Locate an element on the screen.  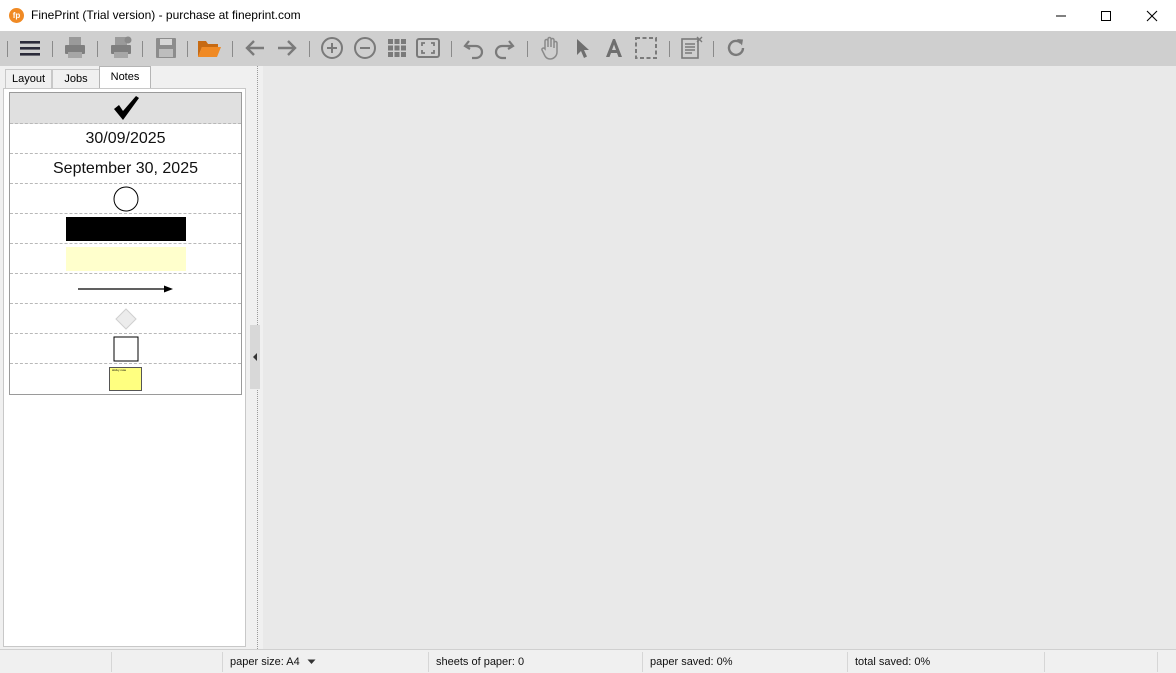
hand-tool-icon is located at coordinates (549, 48).